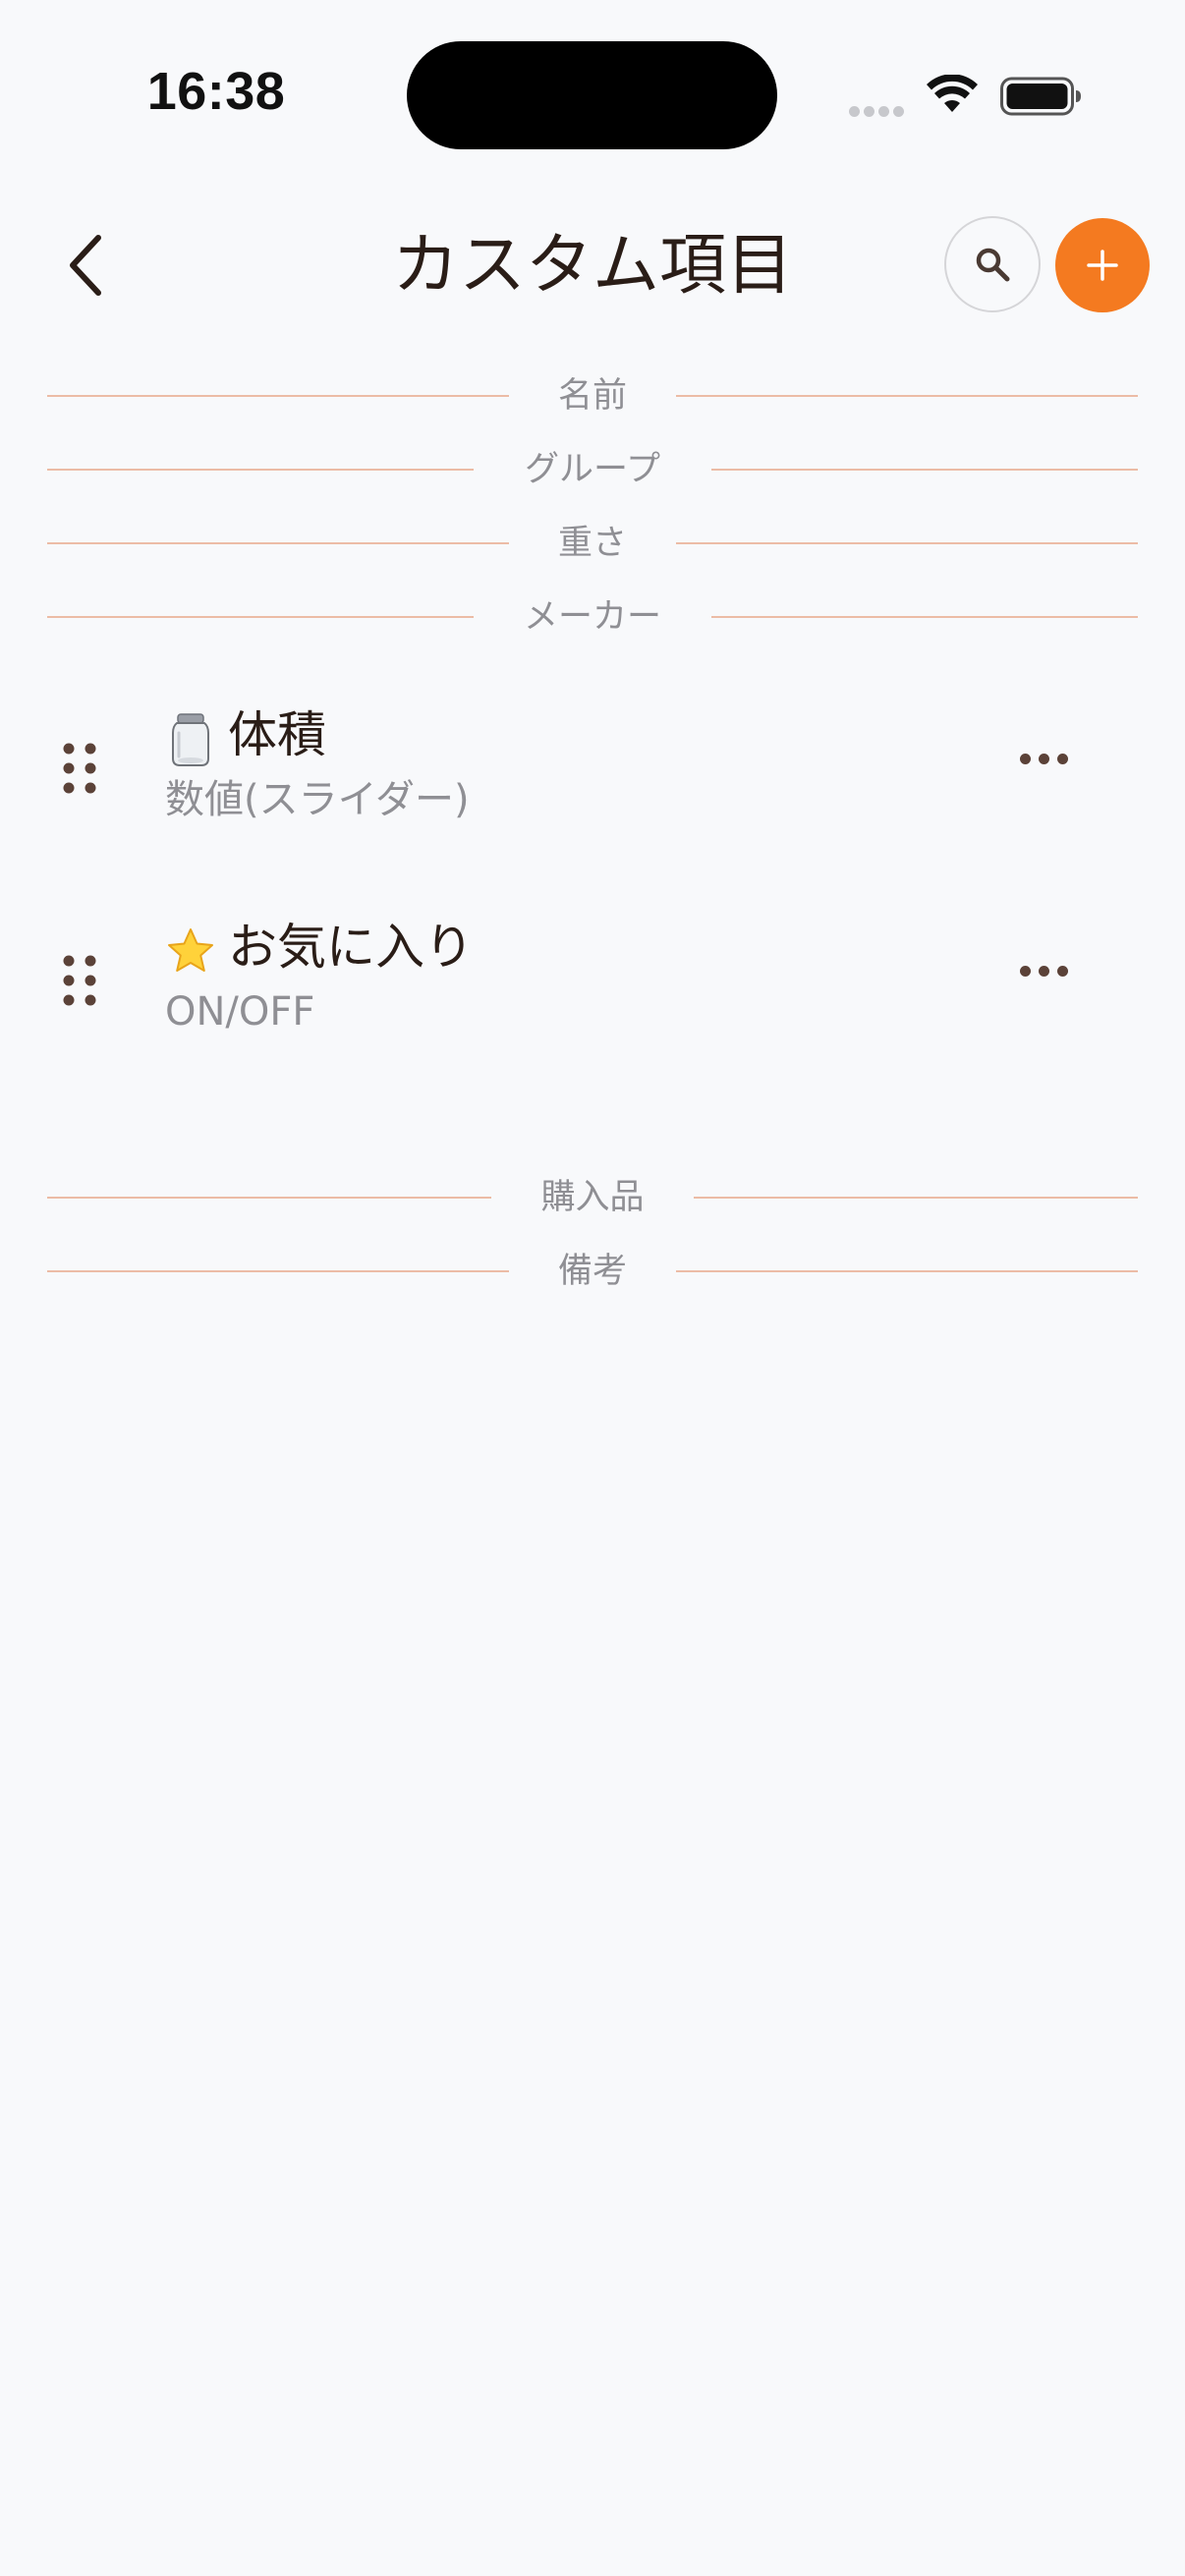 The image size is (1185, 2576). Describe the element at coordinates (880, 109) in the screenshot. I see `cellular-signal-icon` at that location.